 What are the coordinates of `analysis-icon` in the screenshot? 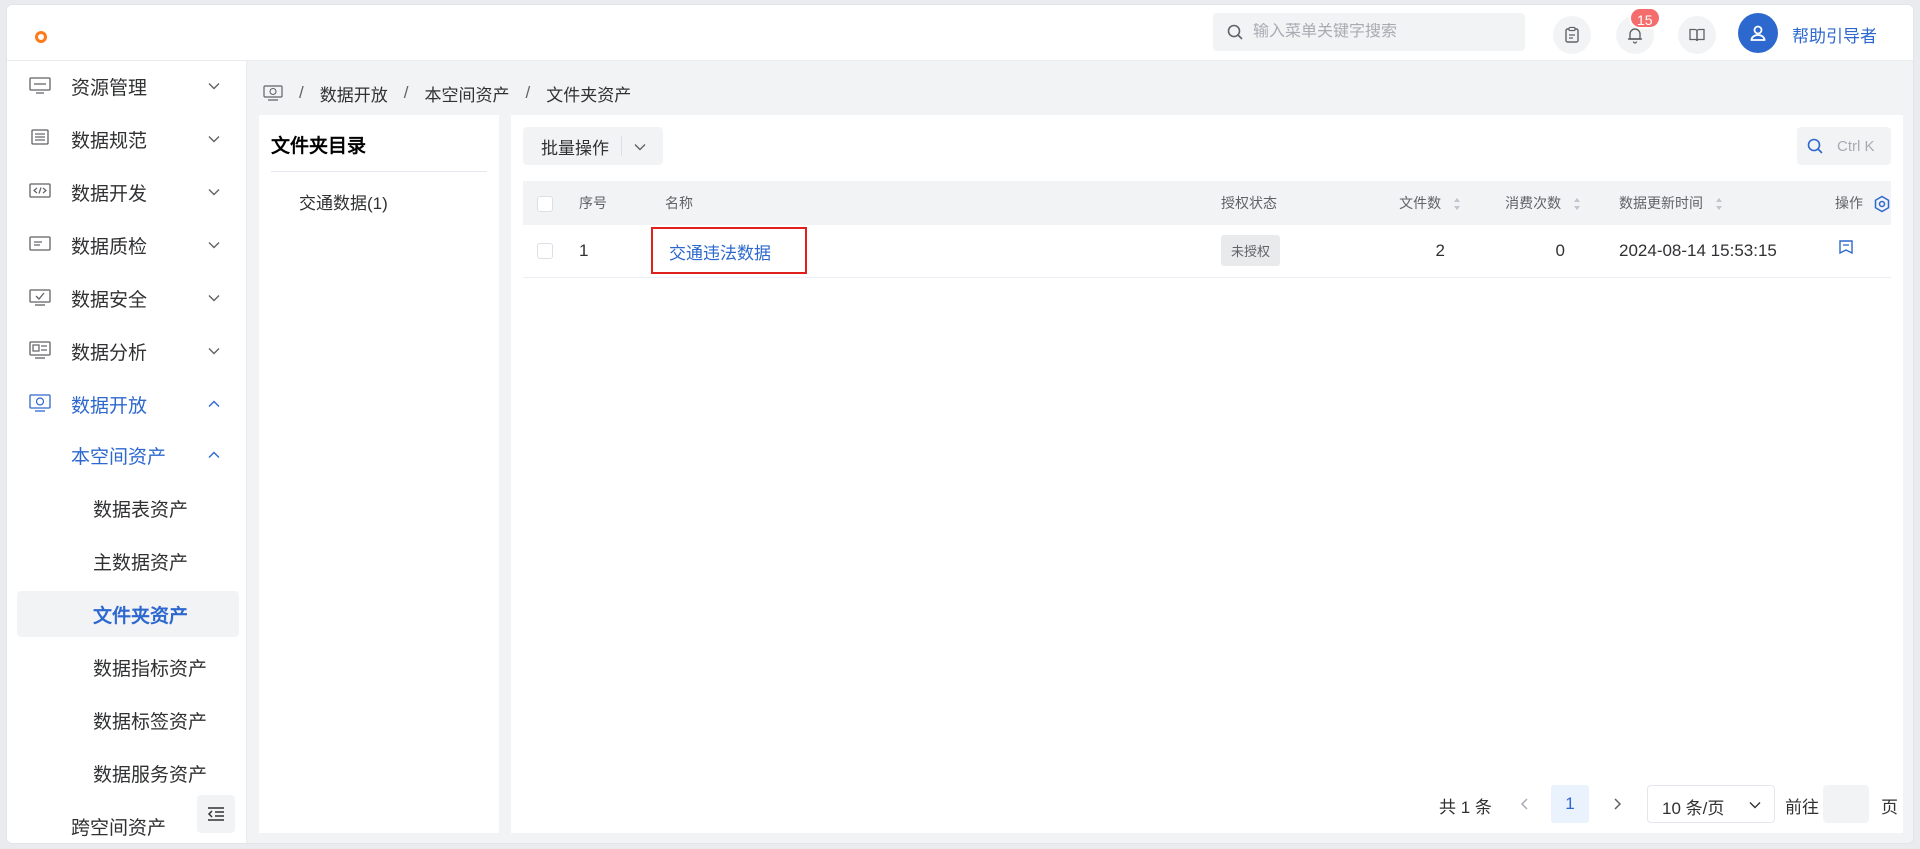 It's located at (40, 350).